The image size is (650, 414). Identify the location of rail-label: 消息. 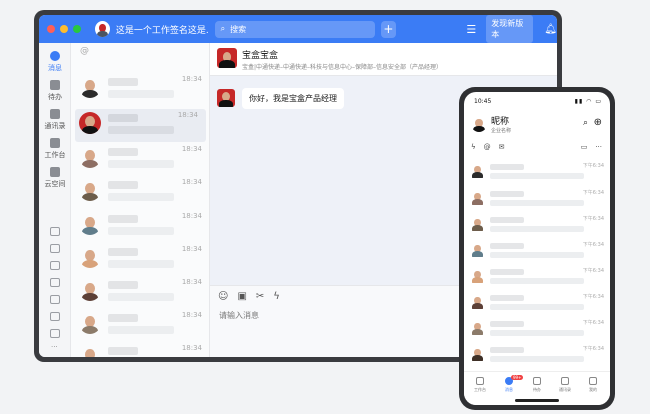
(55, 68).